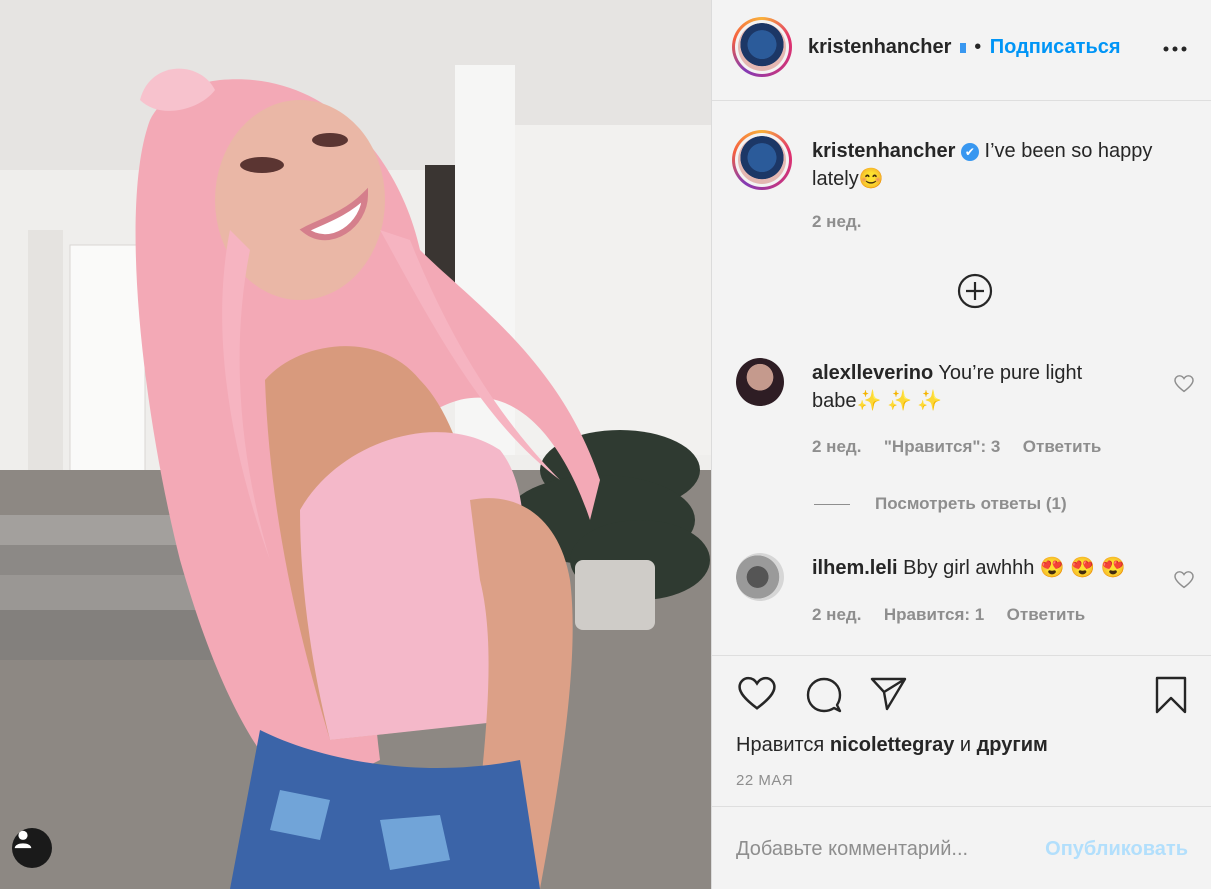 This screenshot has width=1211, height=889. I want to click on load-more-comments-button, so click(975, 293).